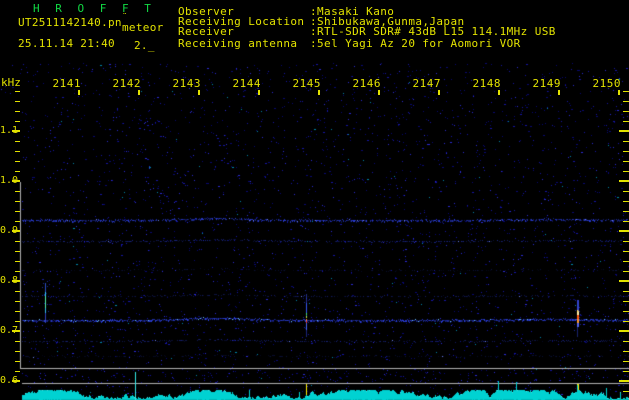  I want to click on time-tick-label: 2146, so click(366, 83).